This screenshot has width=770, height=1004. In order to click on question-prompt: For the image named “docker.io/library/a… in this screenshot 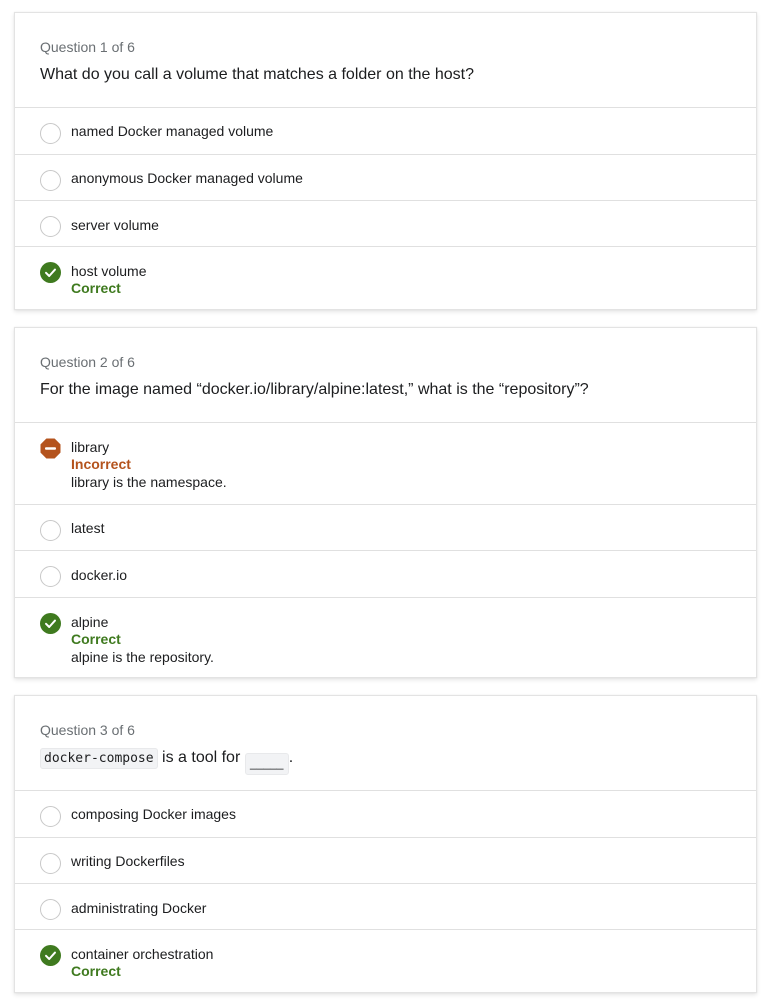, I will do `click(314, 389)`.